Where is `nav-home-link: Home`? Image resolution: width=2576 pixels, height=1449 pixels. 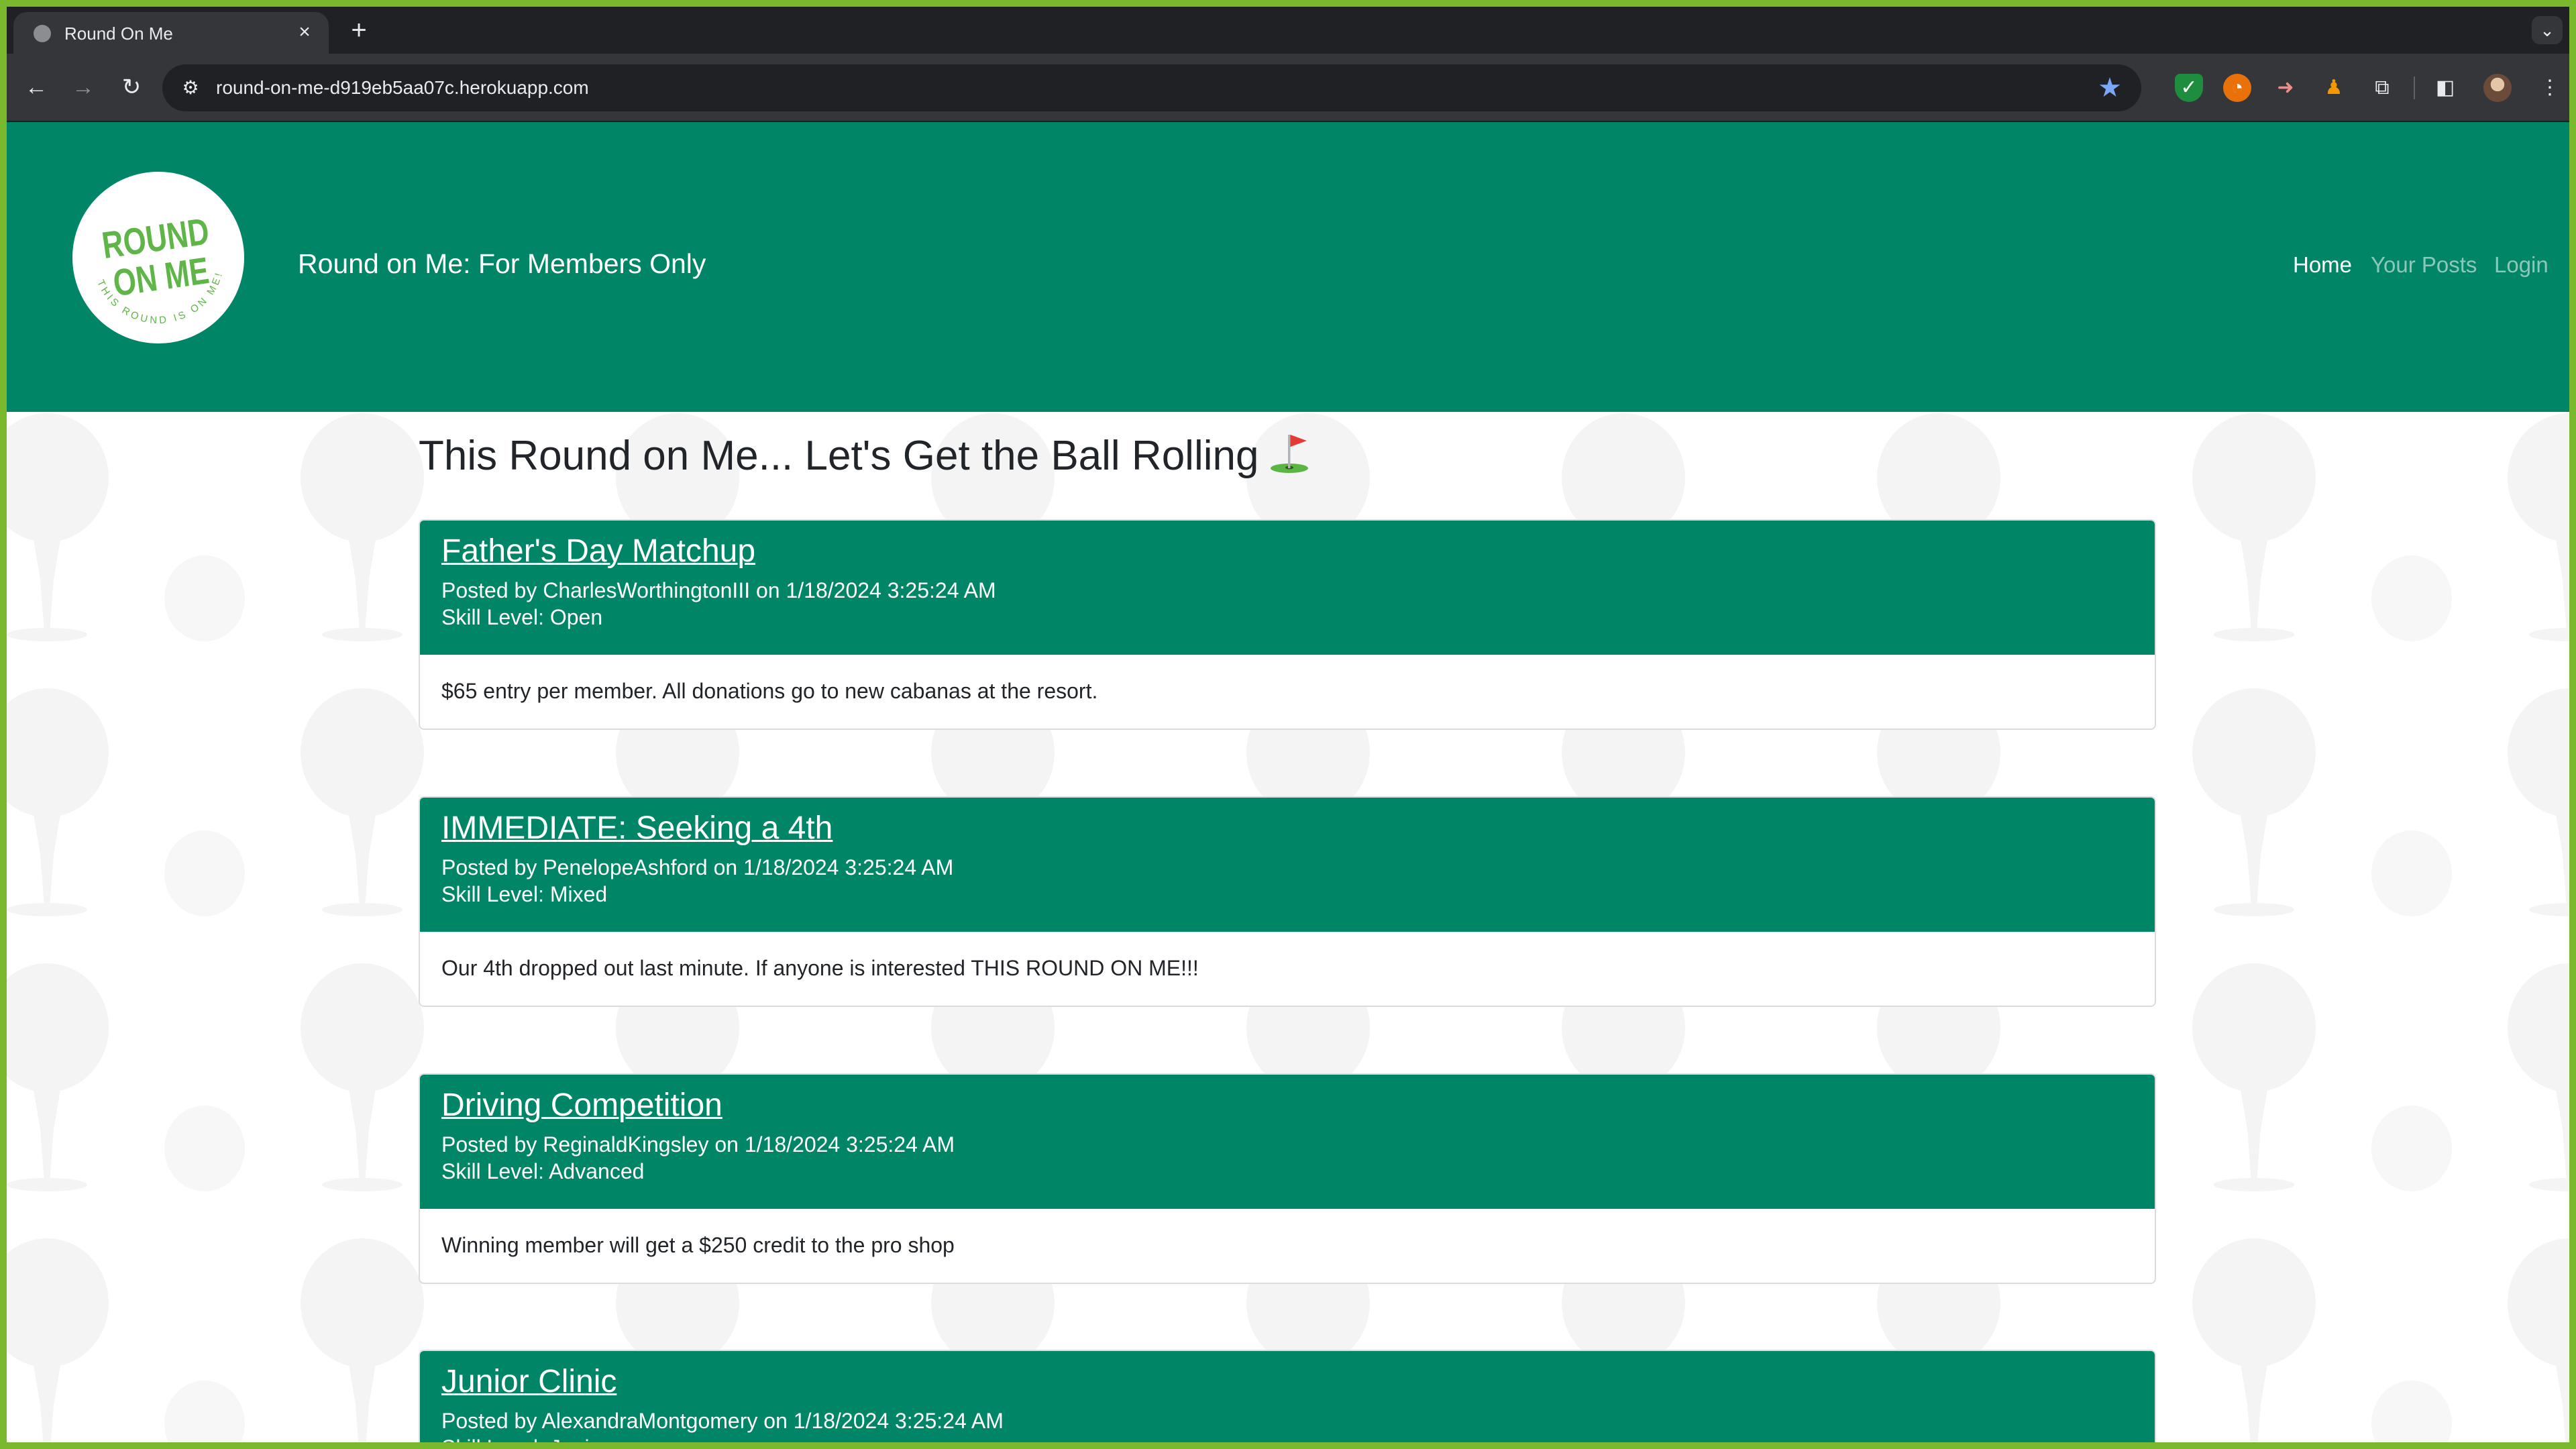 nav-home-link: Home is located at coordinates (2322, 265).